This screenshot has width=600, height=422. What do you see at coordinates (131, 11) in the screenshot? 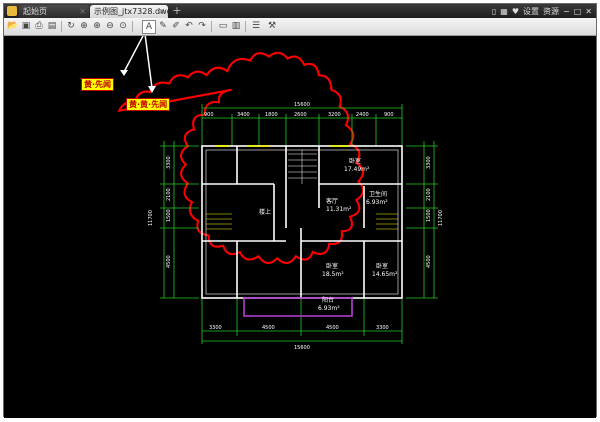
I see `tab-drawing: 示例图_jtx7328.dwg ✕` at bounding box center [131, 11].